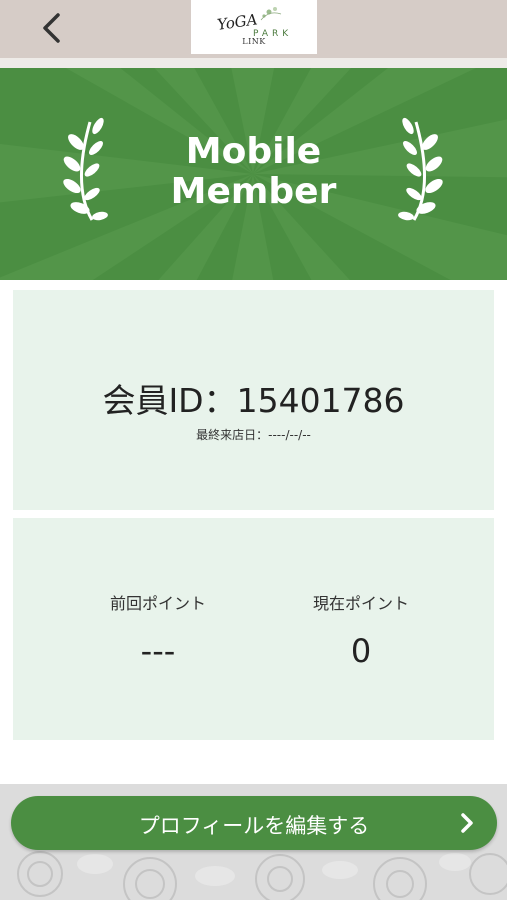 The width and height of the screenshot is (507, 900). Describe the element at coordinates (253, 435) in the screenshot. I see `last-visit-date: 最終来店日：----/--/--` at that location.